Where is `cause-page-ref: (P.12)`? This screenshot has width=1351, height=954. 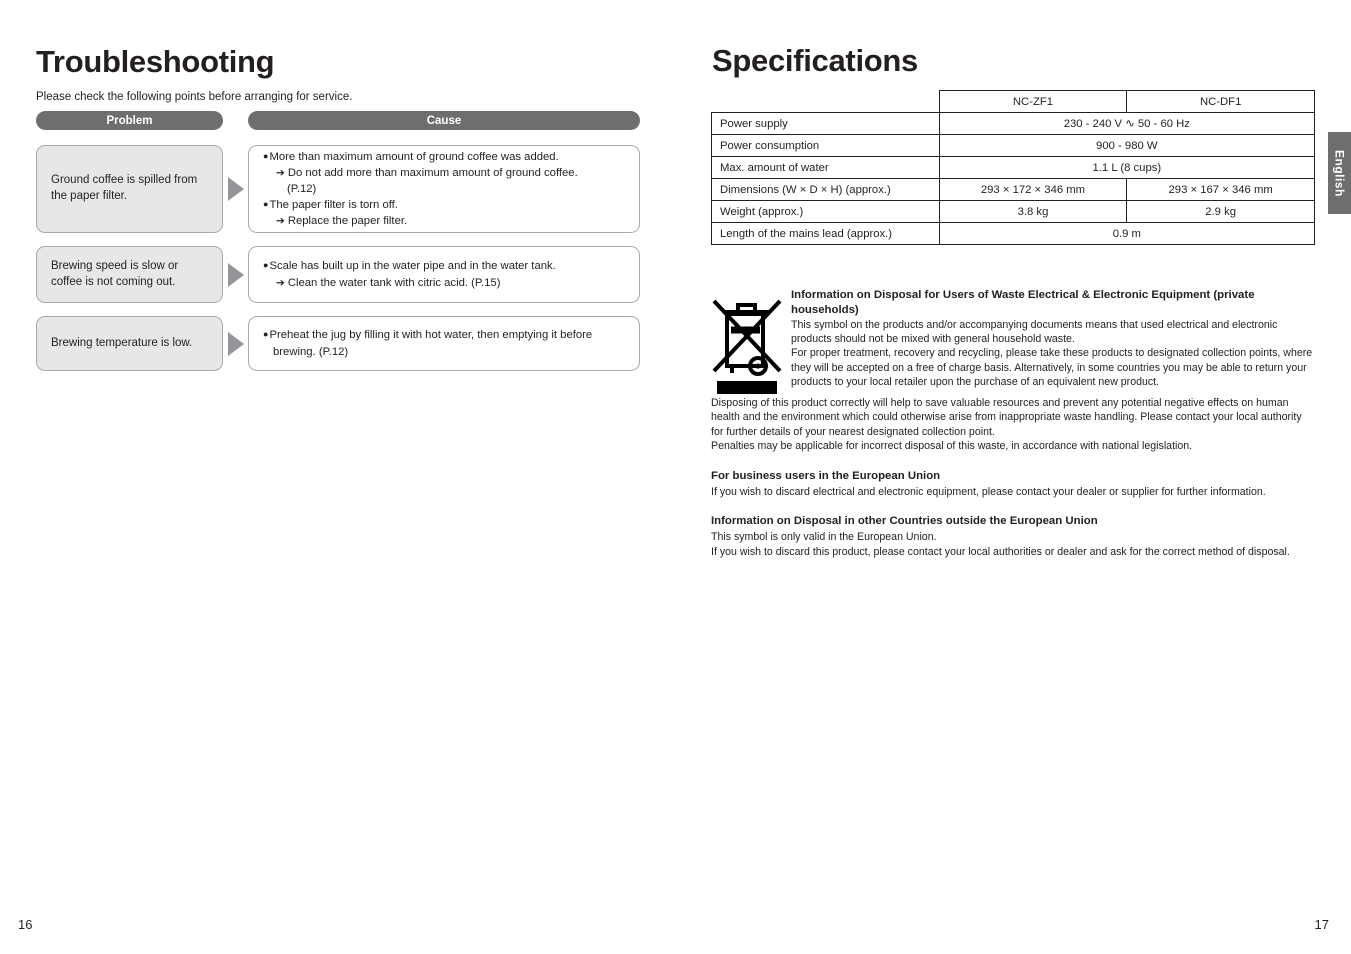 cause-page-ref: (P.12) is located at coordinates (302, 188).